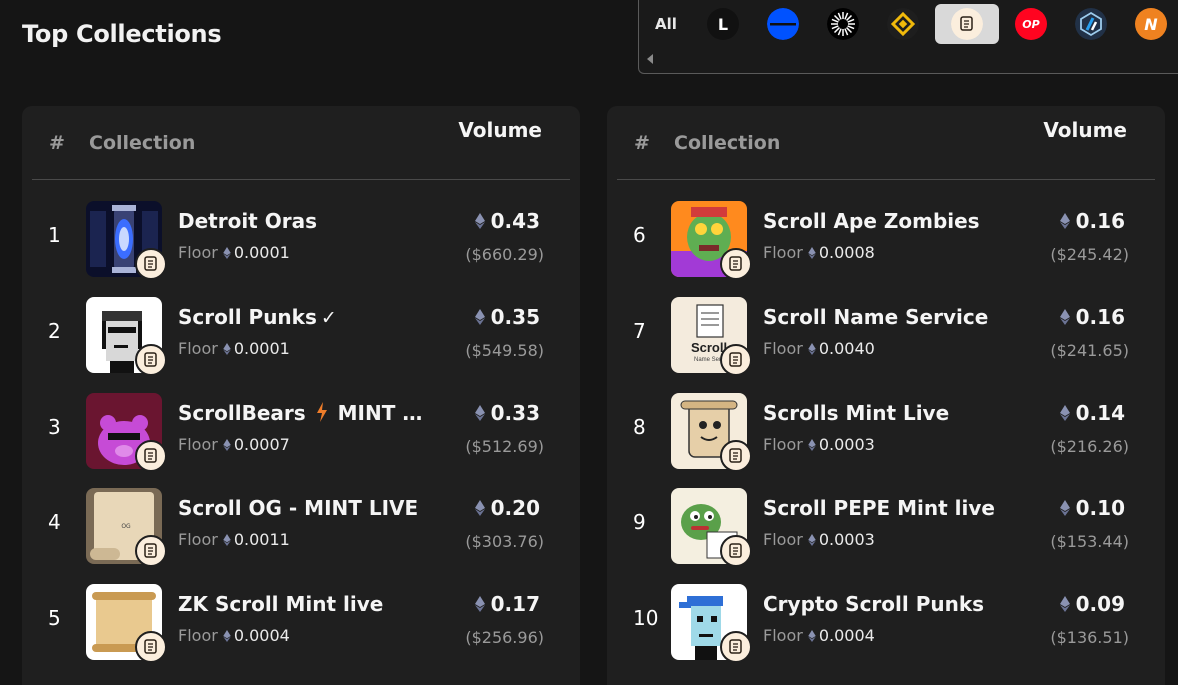 This screenshot has width=1178, height=685. What do you see at coordinates (846, 252) in the screenshot?
I see `floor-value: 0.0008` at bounding box center [846, 252].